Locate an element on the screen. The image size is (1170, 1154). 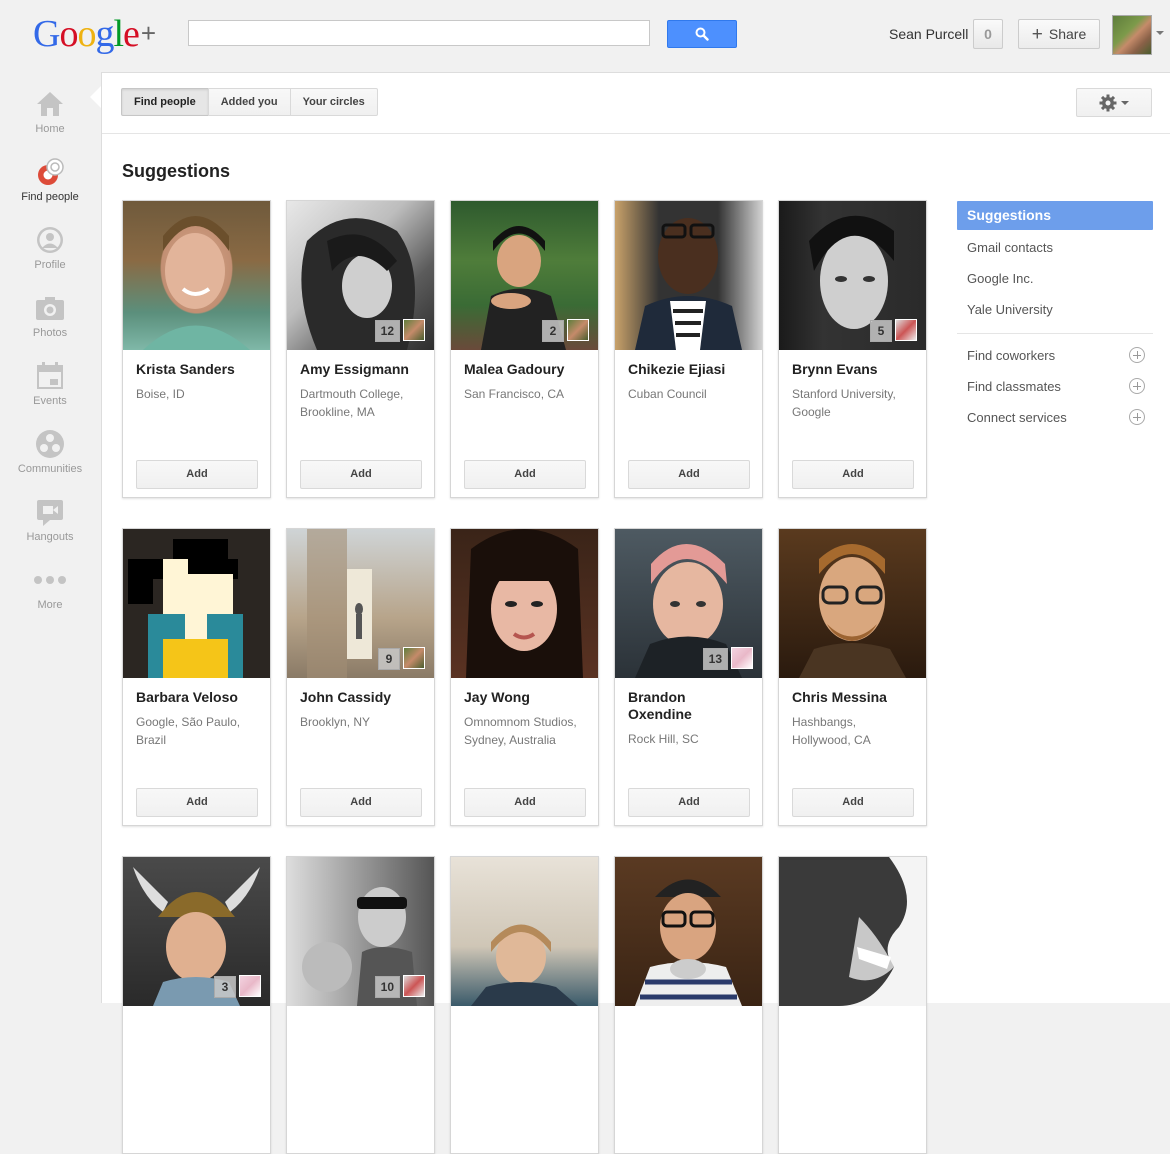
nav-item-communities: Communities is located at coordinates (50, 452).